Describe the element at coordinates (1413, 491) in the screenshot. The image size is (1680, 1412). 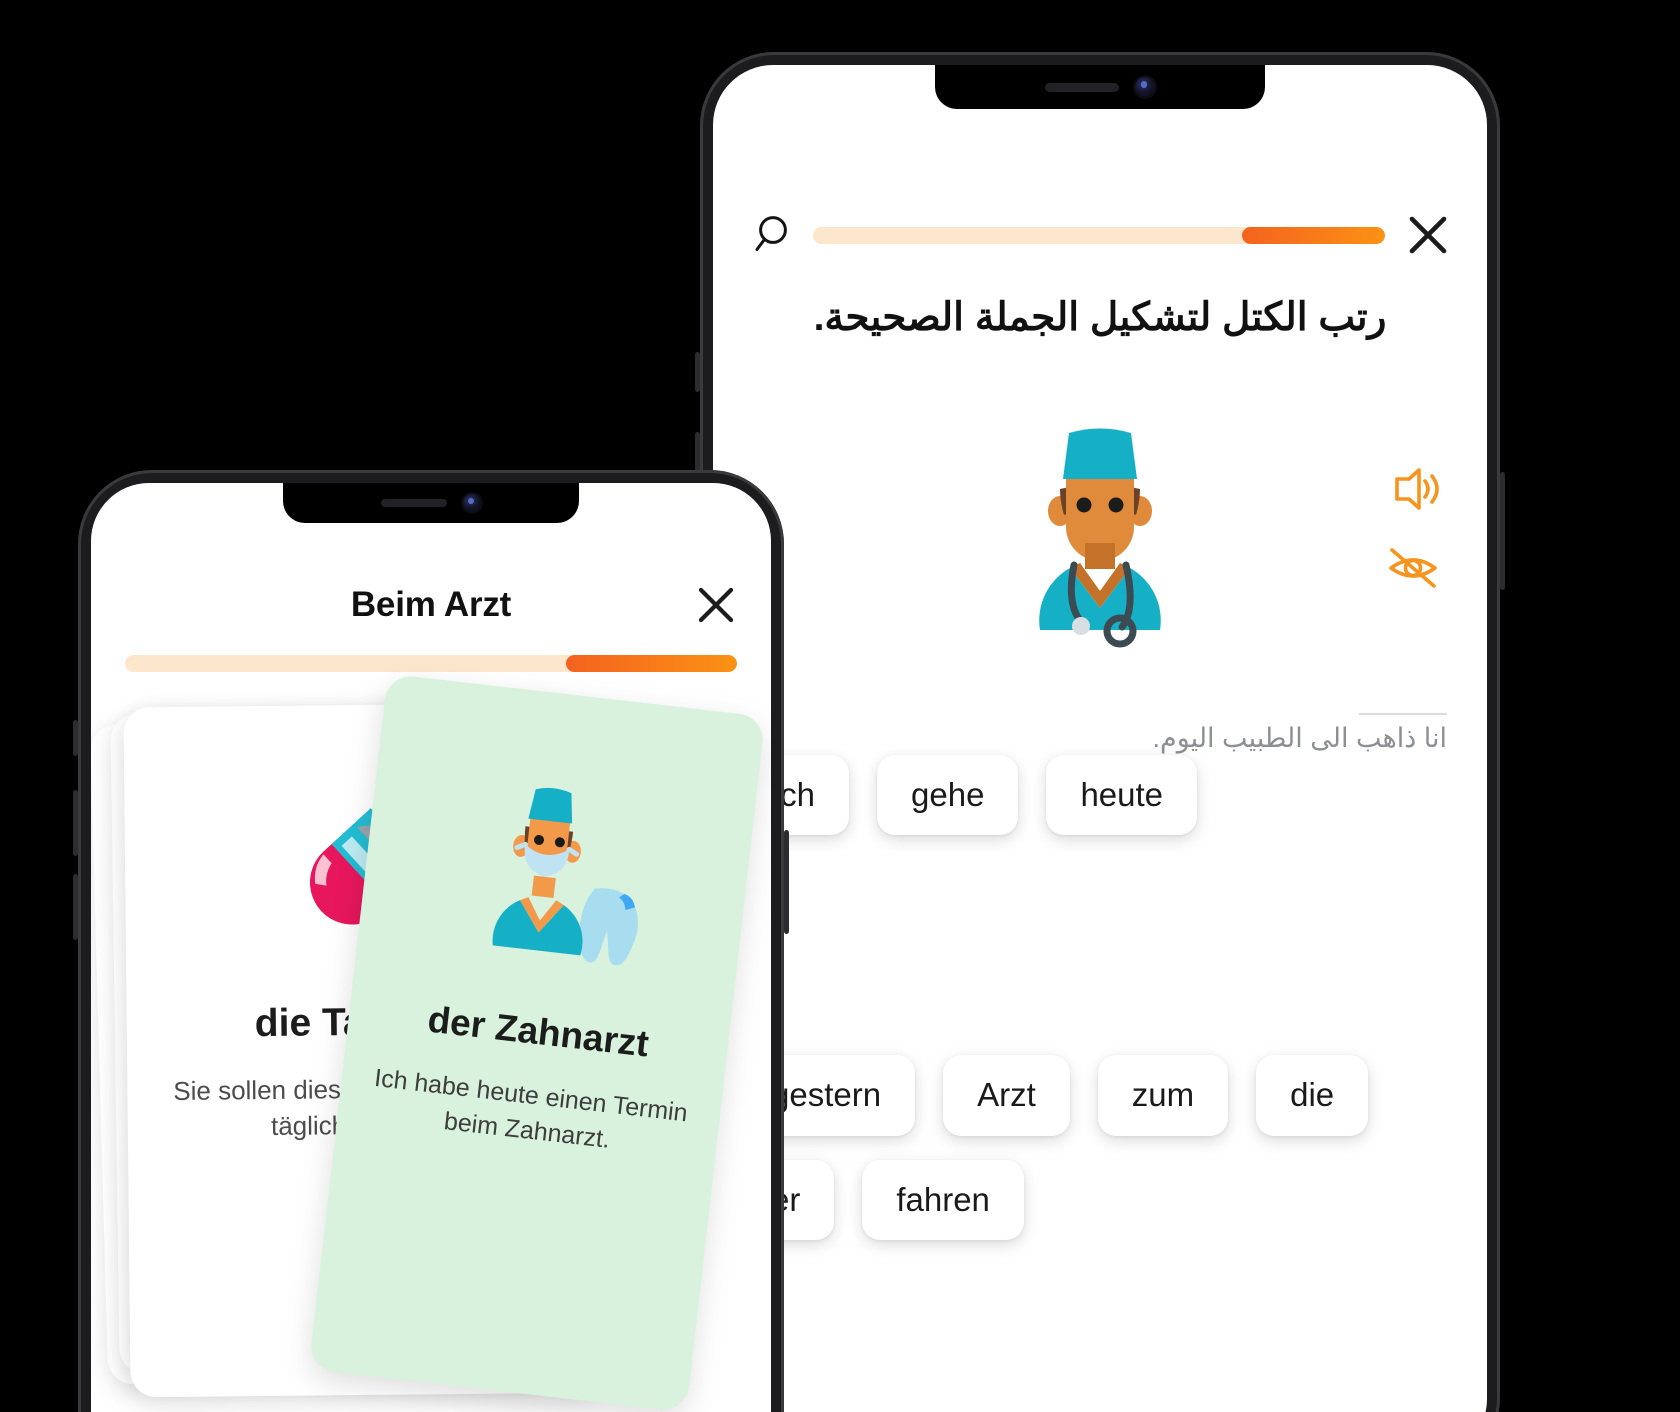
I see `speaker-icon` at that location.